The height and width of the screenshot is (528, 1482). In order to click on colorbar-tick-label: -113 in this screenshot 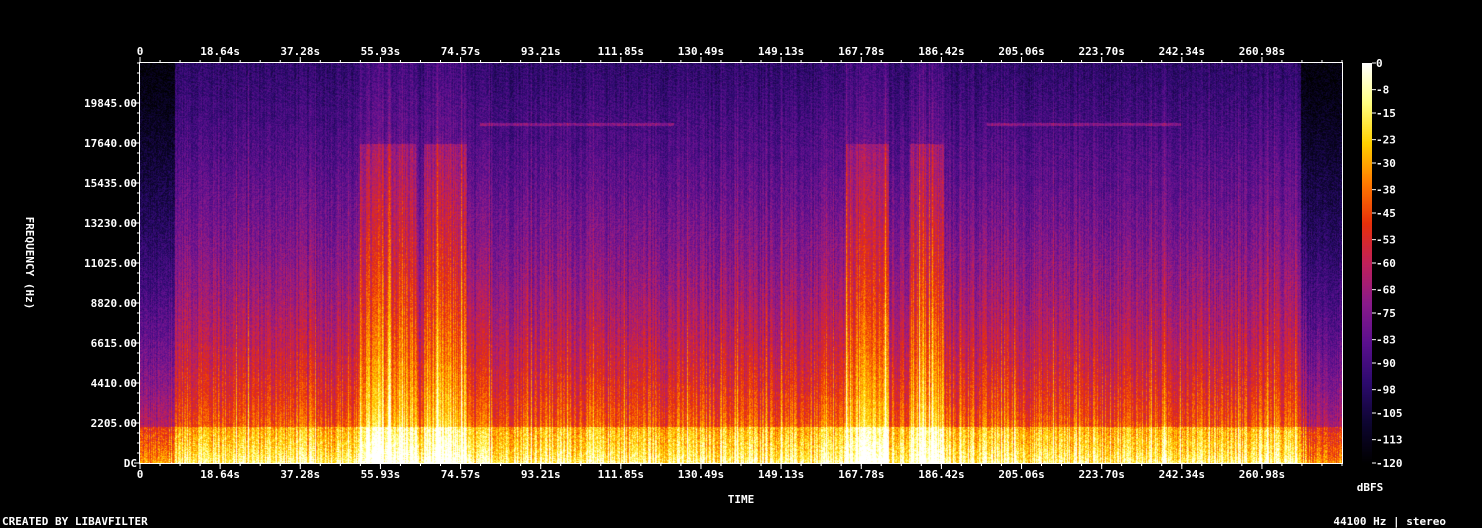, I will do `click(1389, 440)`.